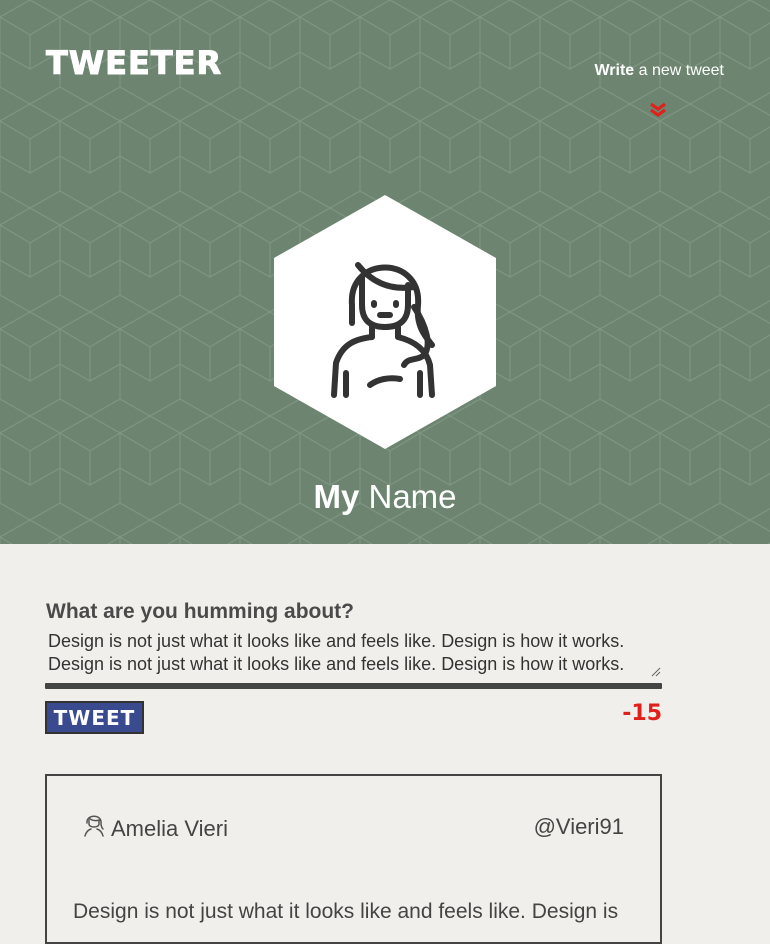 This screenshot has height=944, width=770. Describe the element at coordinates (658, 110) in the screenshot. I see `double-chevron-down-icon` at that location.